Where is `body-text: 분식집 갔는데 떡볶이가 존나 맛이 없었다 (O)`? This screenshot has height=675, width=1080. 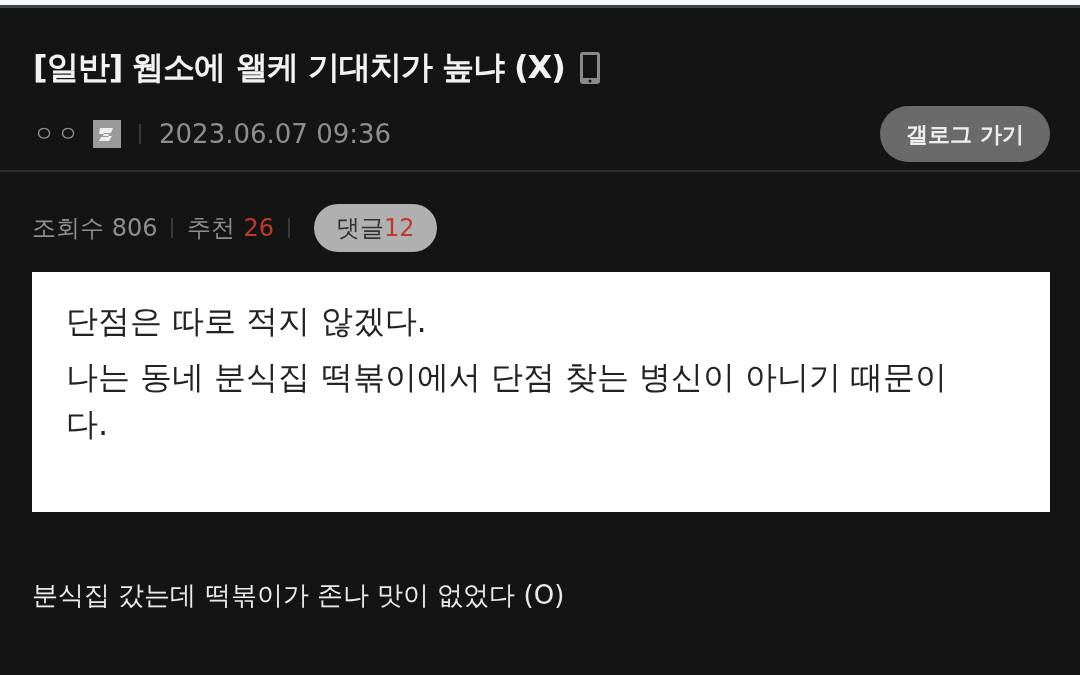
body-text: 분식집 갔는데 떡볶이가 존나 맛이 없었다 (O) is located at coordinates (299, 595).